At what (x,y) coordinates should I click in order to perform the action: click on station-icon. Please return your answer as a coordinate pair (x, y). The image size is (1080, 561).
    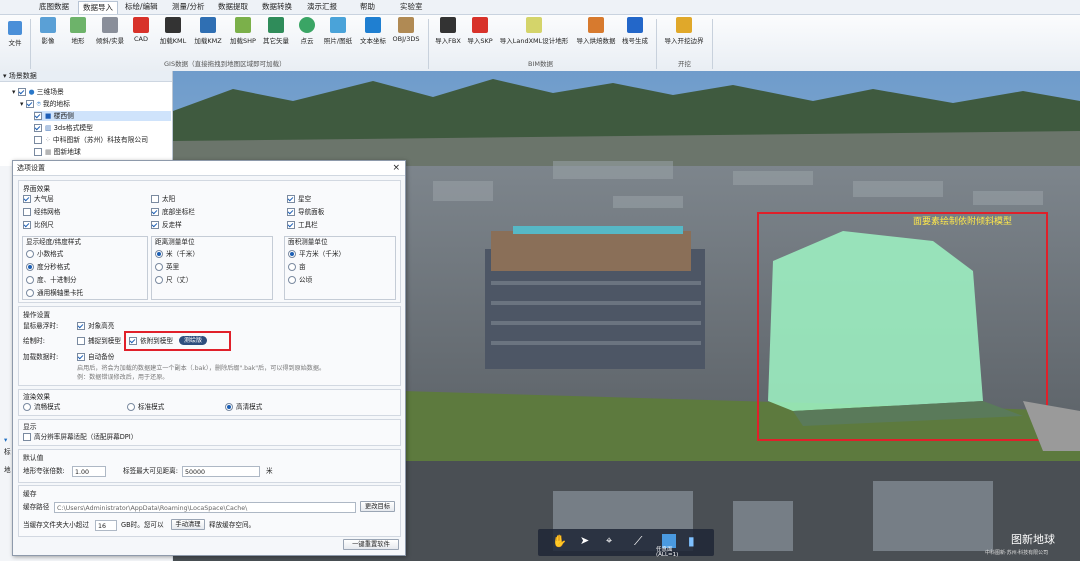
    Looking at the image, I should click on (635, 25).